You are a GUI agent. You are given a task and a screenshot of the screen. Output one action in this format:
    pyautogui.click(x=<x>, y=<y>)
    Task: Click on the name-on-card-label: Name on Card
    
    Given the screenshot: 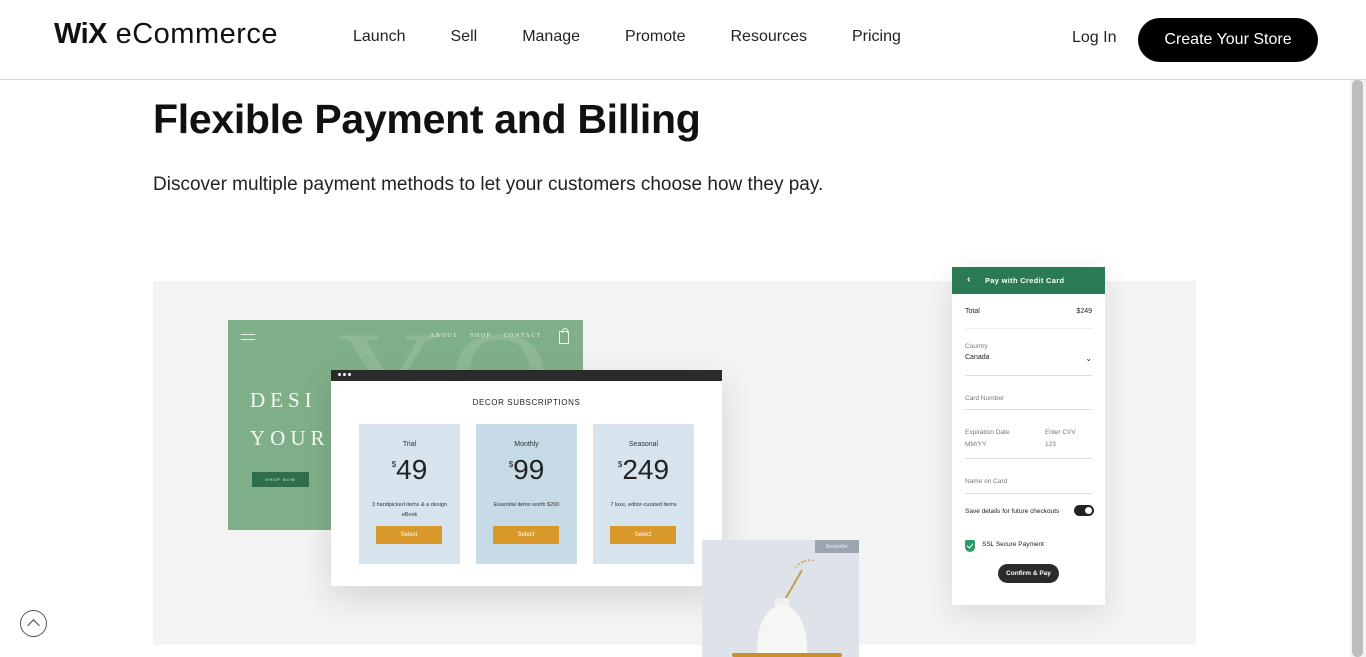 What is the action you would take?
    pyautogui.click(x=986, y=481)
    